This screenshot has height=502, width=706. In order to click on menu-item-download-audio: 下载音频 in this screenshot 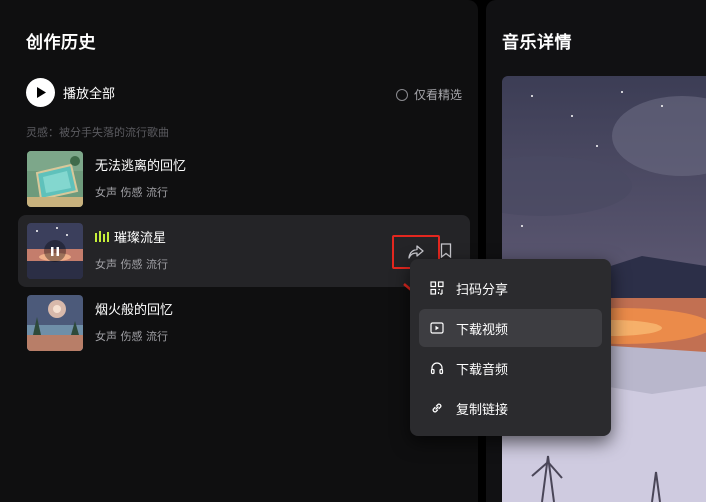, I will do `click(510, 368)`.